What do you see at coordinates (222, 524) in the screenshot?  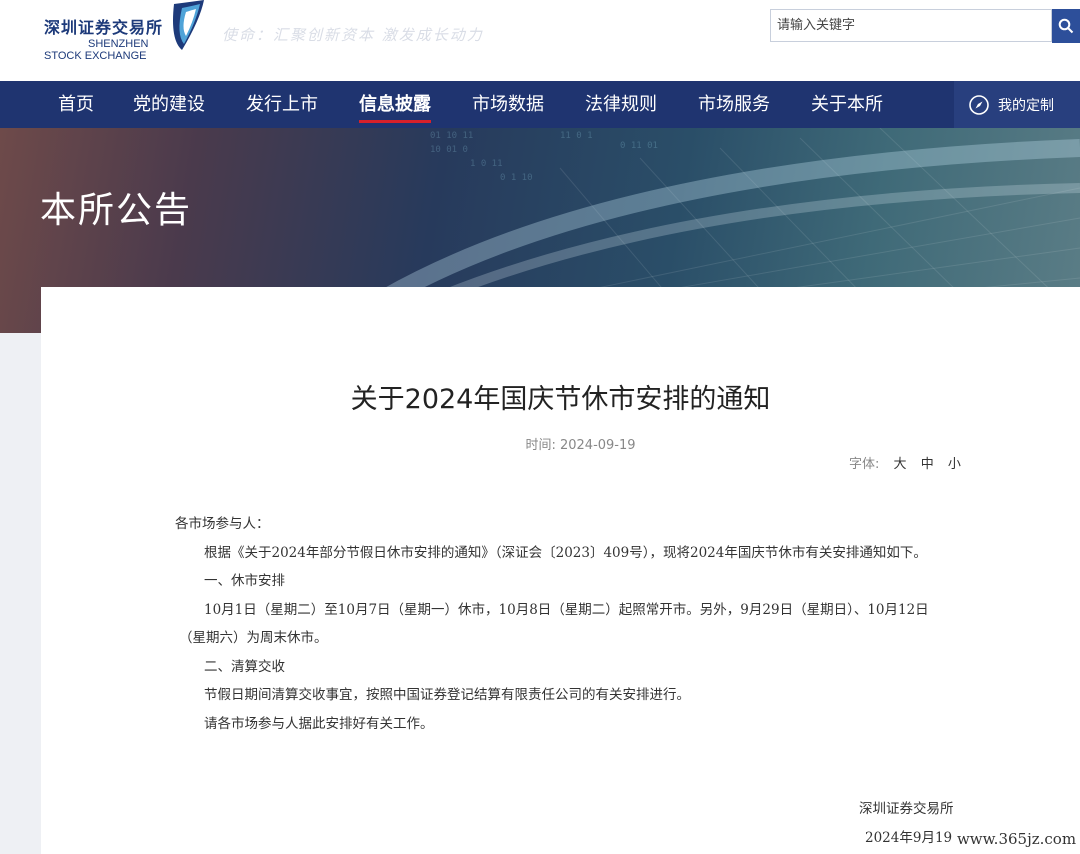 I see `salutation: 各市场参与人：` at bounding box center [222, 524].